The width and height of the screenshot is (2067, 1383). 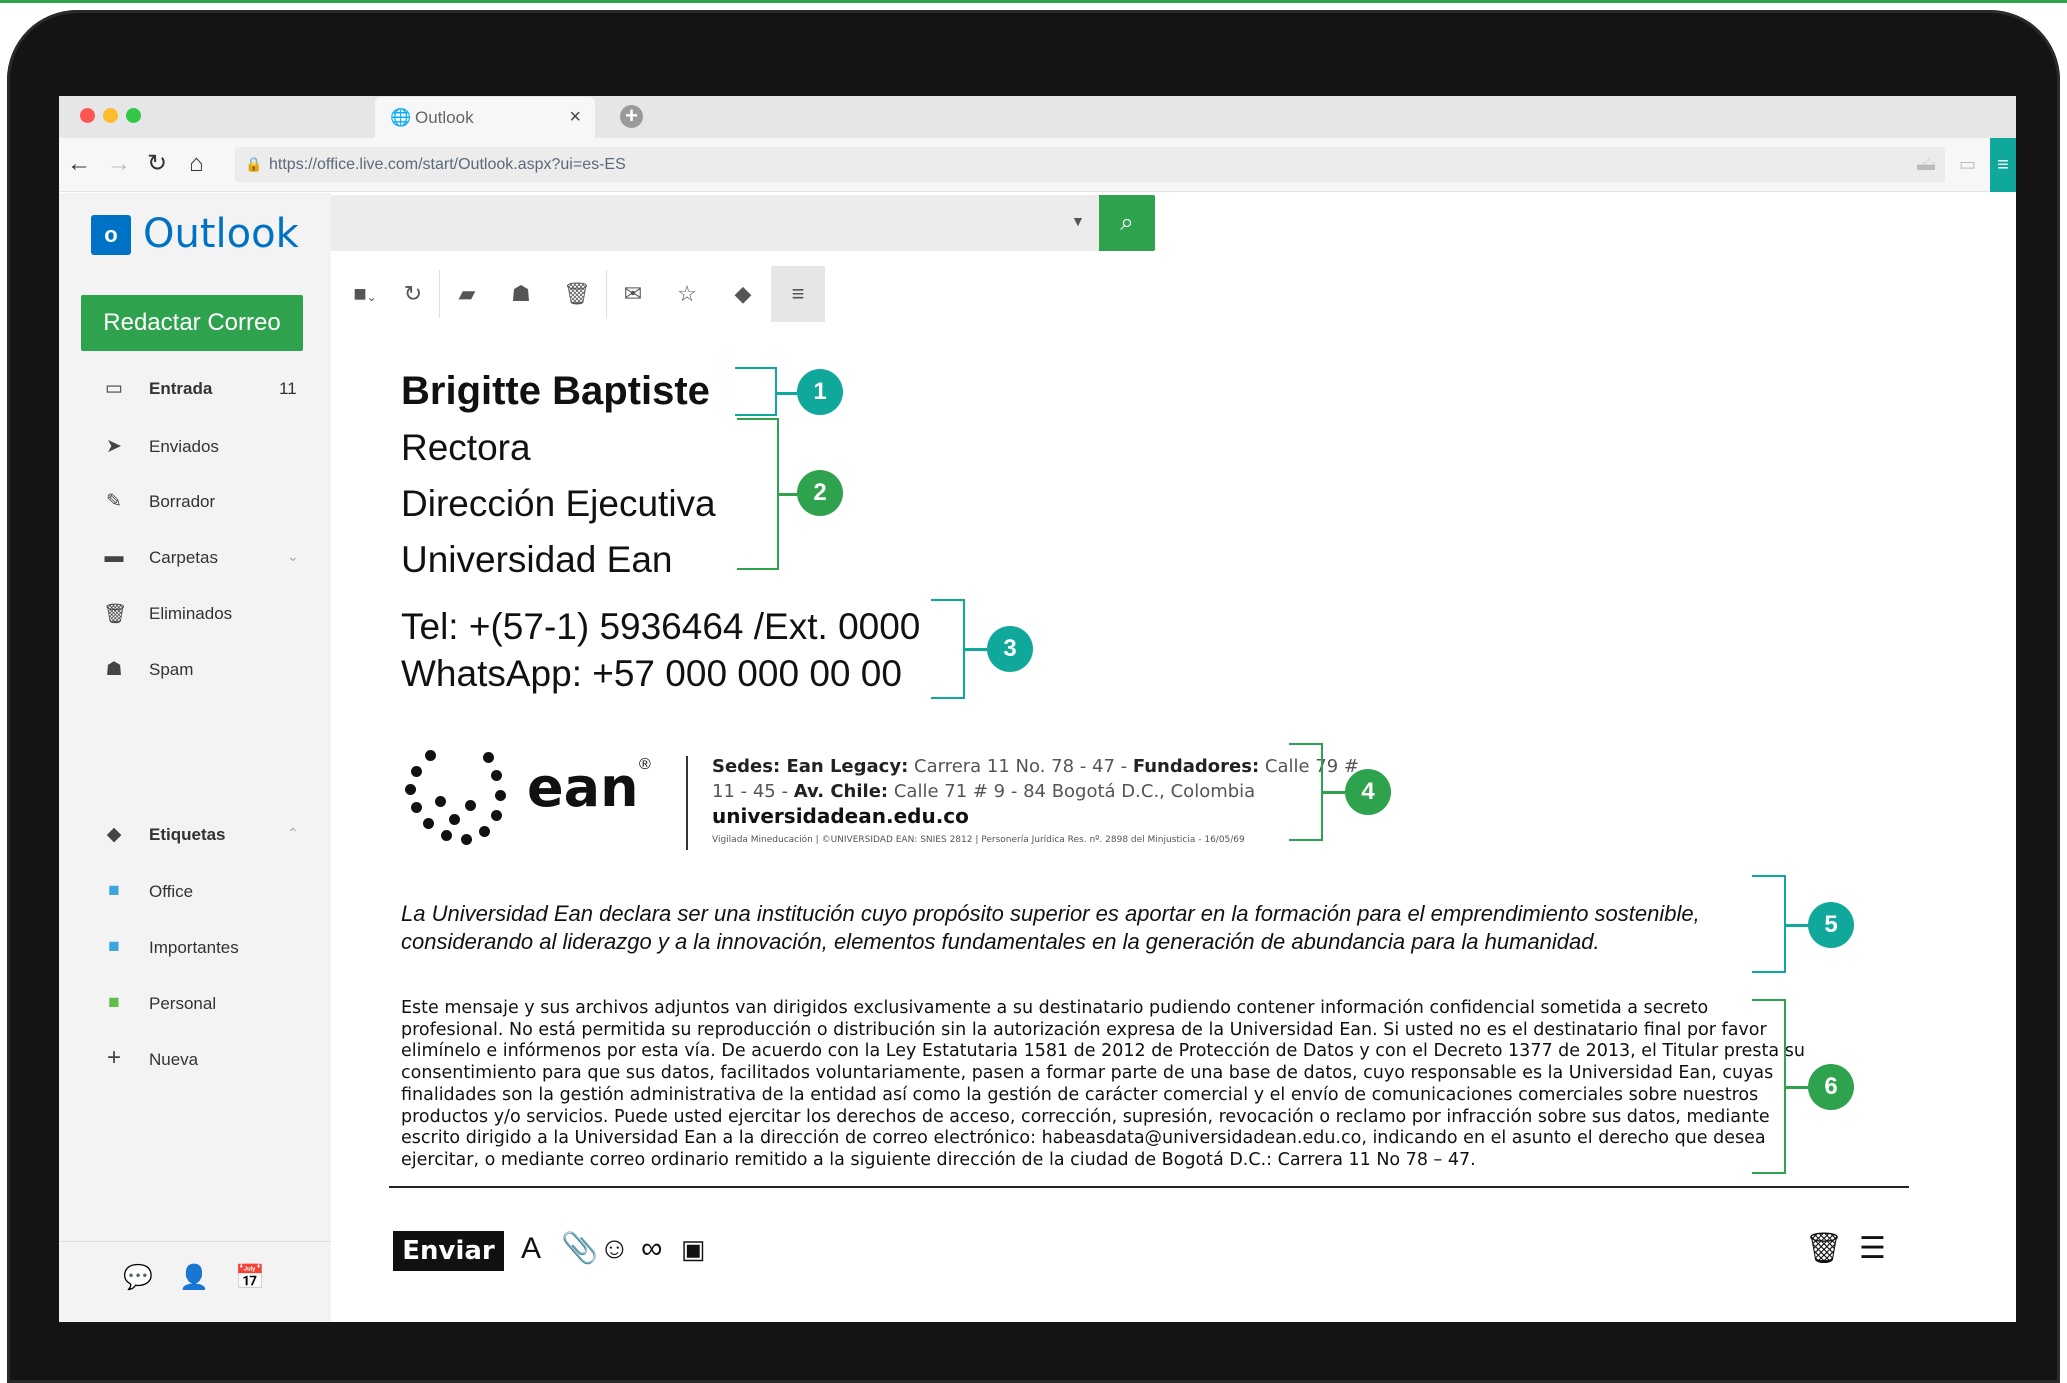 What do you see at coordinates (661, 626) in the screenshot?
I see `signature-phone: Tel: +(57-1) 5936464 /Ext. 0000` at bounding box center [661, 626].